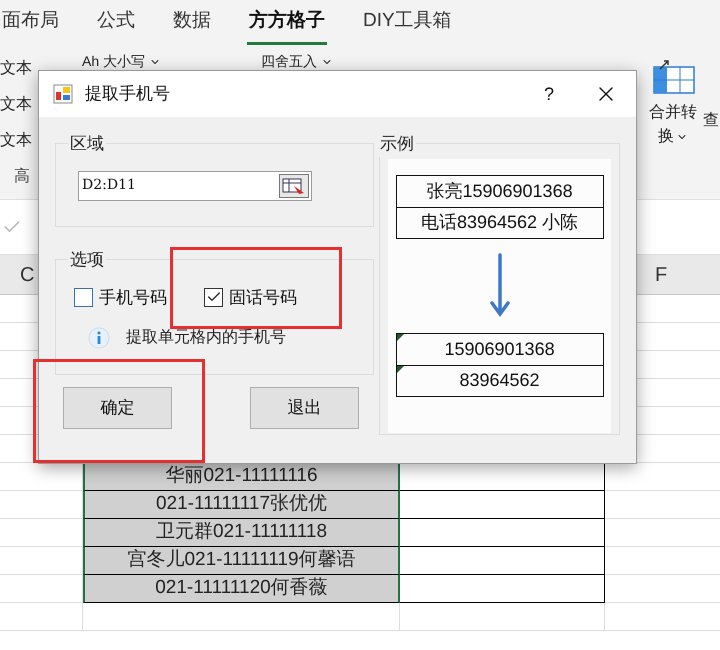 This screenshot has height=650, width=720. Describe the element at coordinates (87, 260) in the screenshot. I see `group-label: 选项` at that location.